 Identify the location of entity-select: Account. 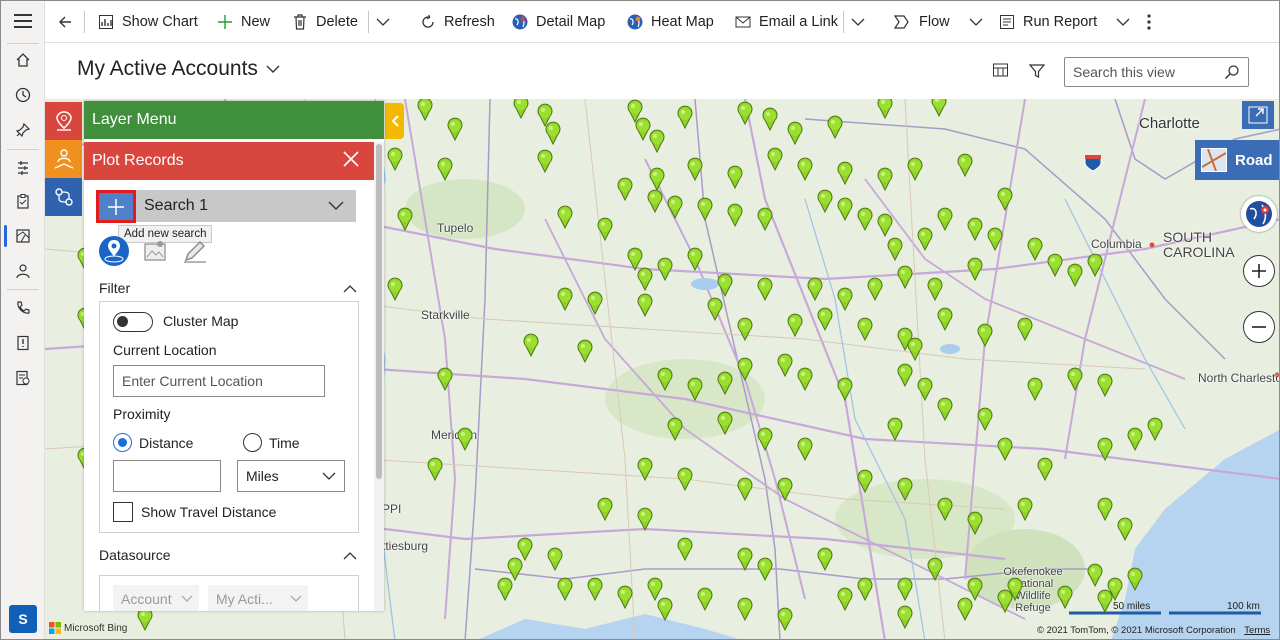
(156, 598).